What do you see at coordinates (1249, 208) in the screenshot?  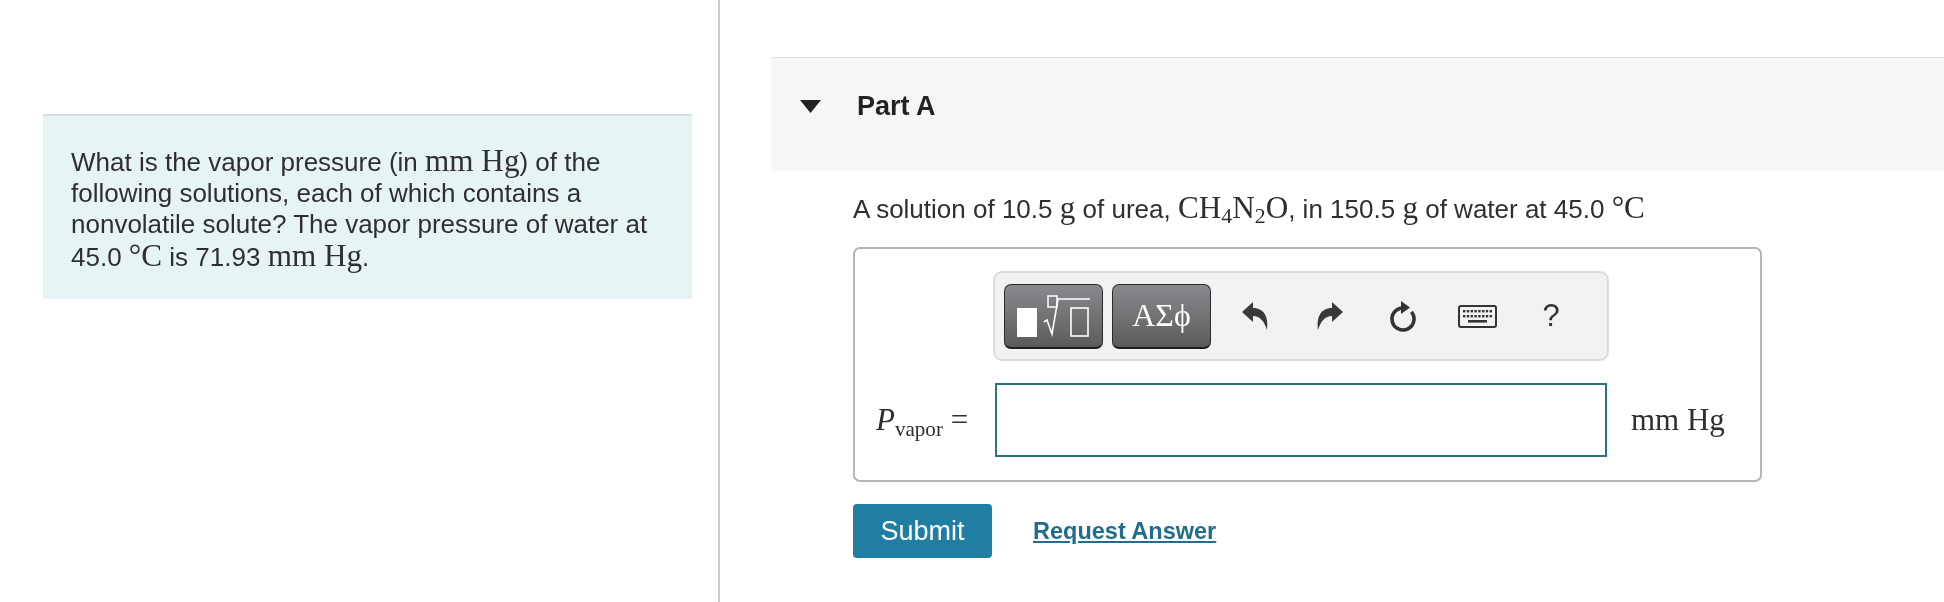 I see `question-text: A solution of 10.5 g of urea, CH$_{4}$N$_{2}$O, in 150.5 g of water at 45.0 °C` at bounding box center [1249, 208].